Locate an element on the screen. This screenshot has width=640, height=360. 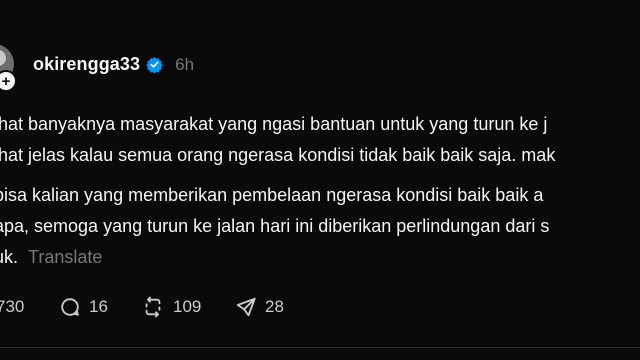
like-button: 730 is located at coordinates (12, 307).